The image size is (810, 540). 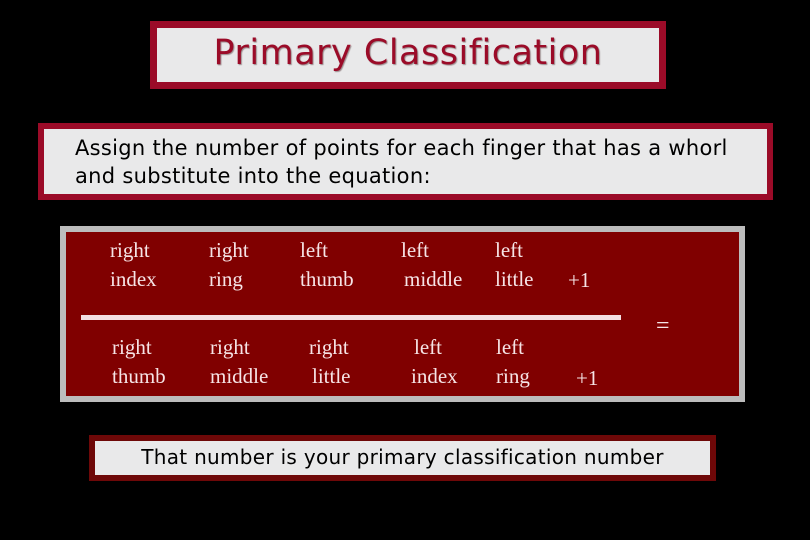 What do you see at coordinates (351, 317) in the screenshot?
I see `fraction-bar` at bounding box center [351, 317].